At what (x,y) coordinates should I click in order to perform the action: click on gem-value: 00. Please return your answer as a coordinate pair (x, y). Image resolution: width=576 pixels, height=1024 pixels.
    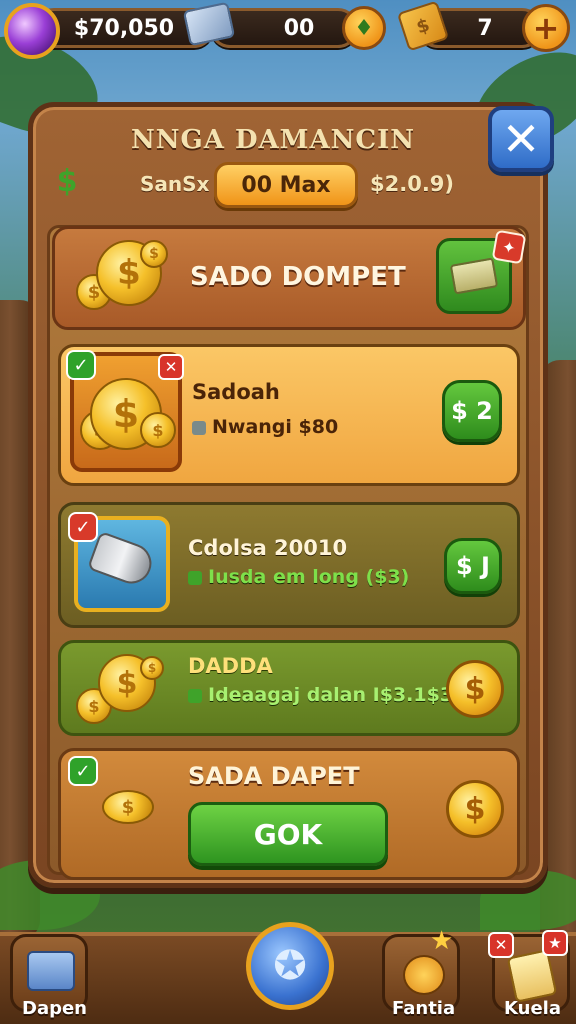
    Looking at the image, I should click on (299, 28).